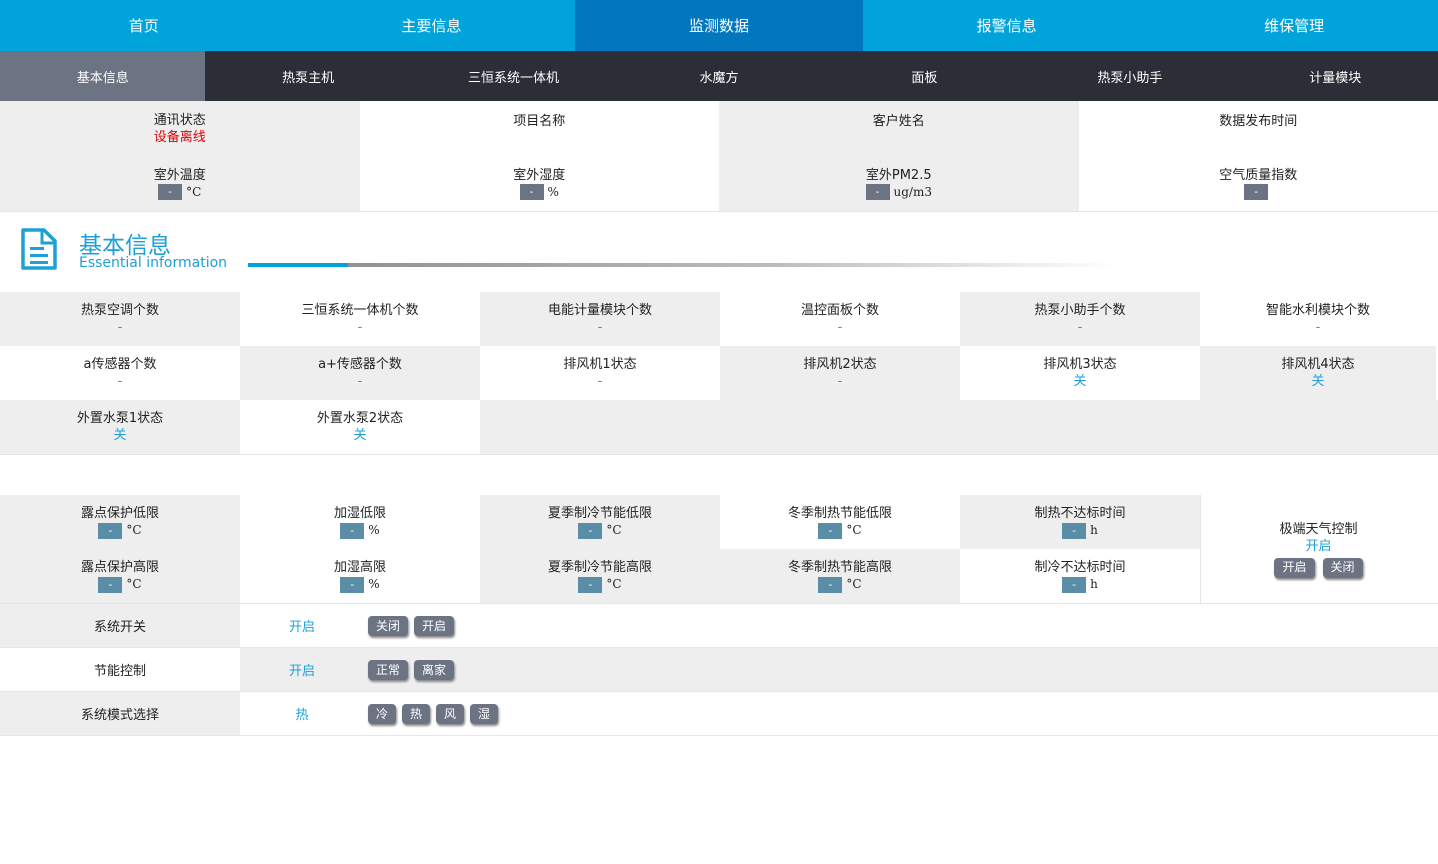  Describe the element at coordinates (1335, 76) in the screenshot. I see `sub-tab-metering: 计量模块` at that location.